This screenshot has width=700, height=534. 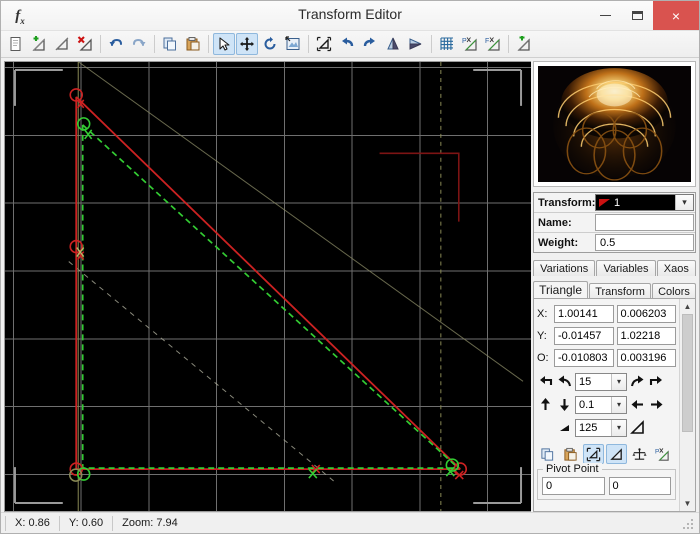 I want to click on scale-amount-spinner: 125 ▾, so click(x=601, y=427).